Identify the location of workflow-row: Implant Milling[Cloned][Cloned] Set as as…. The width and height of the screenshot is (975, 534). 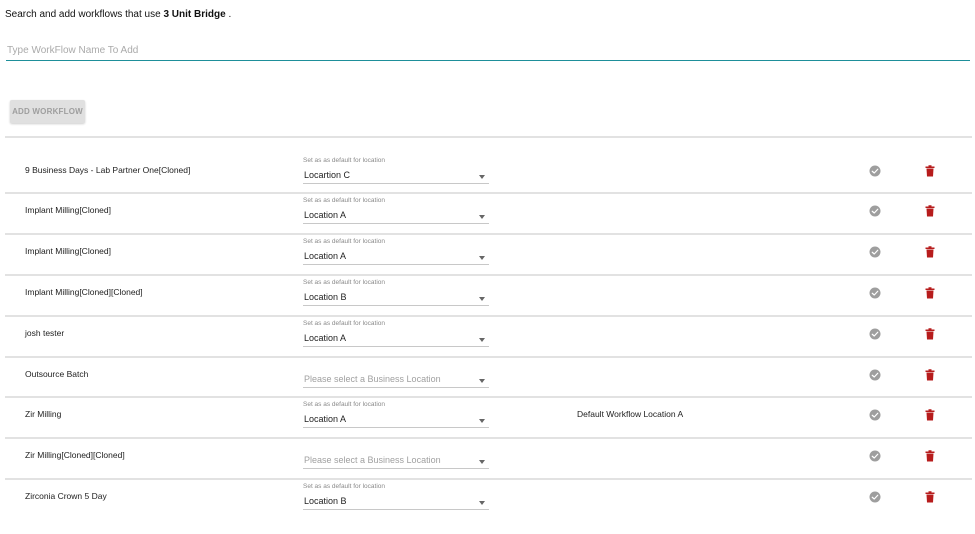
(488, 294).